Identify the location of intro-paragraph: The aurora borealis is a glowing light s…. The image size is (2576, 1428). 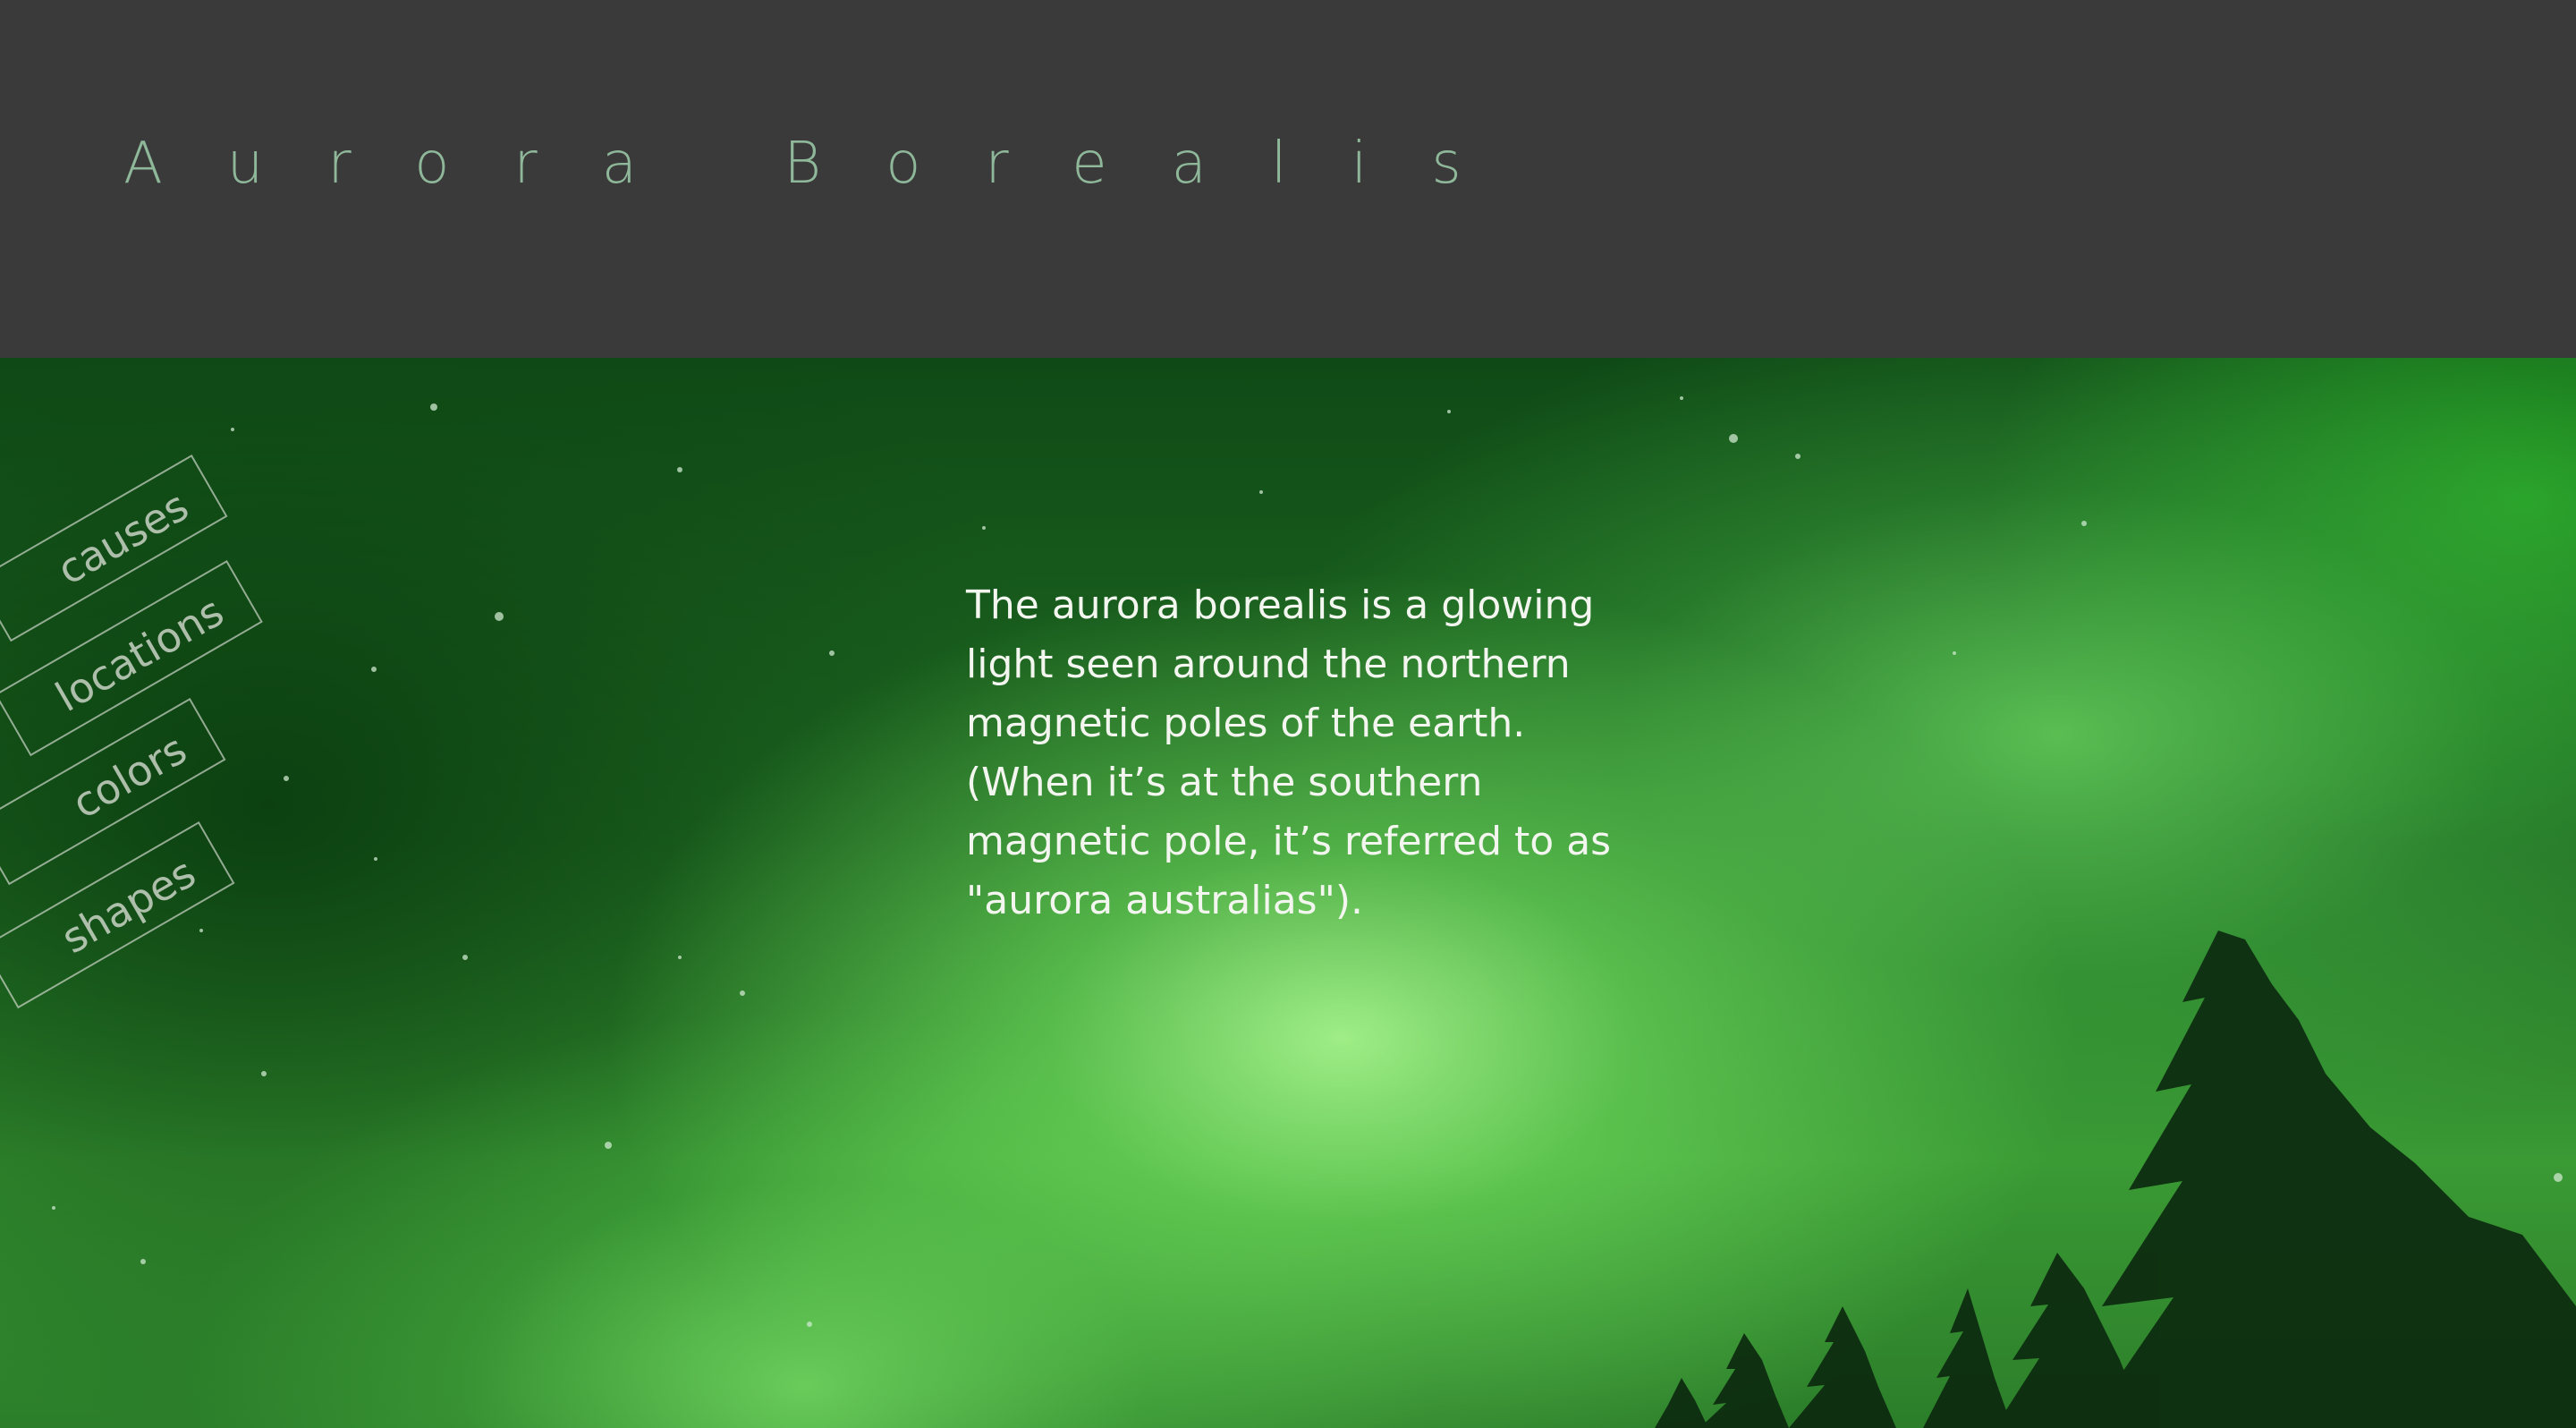
(1289, 752).